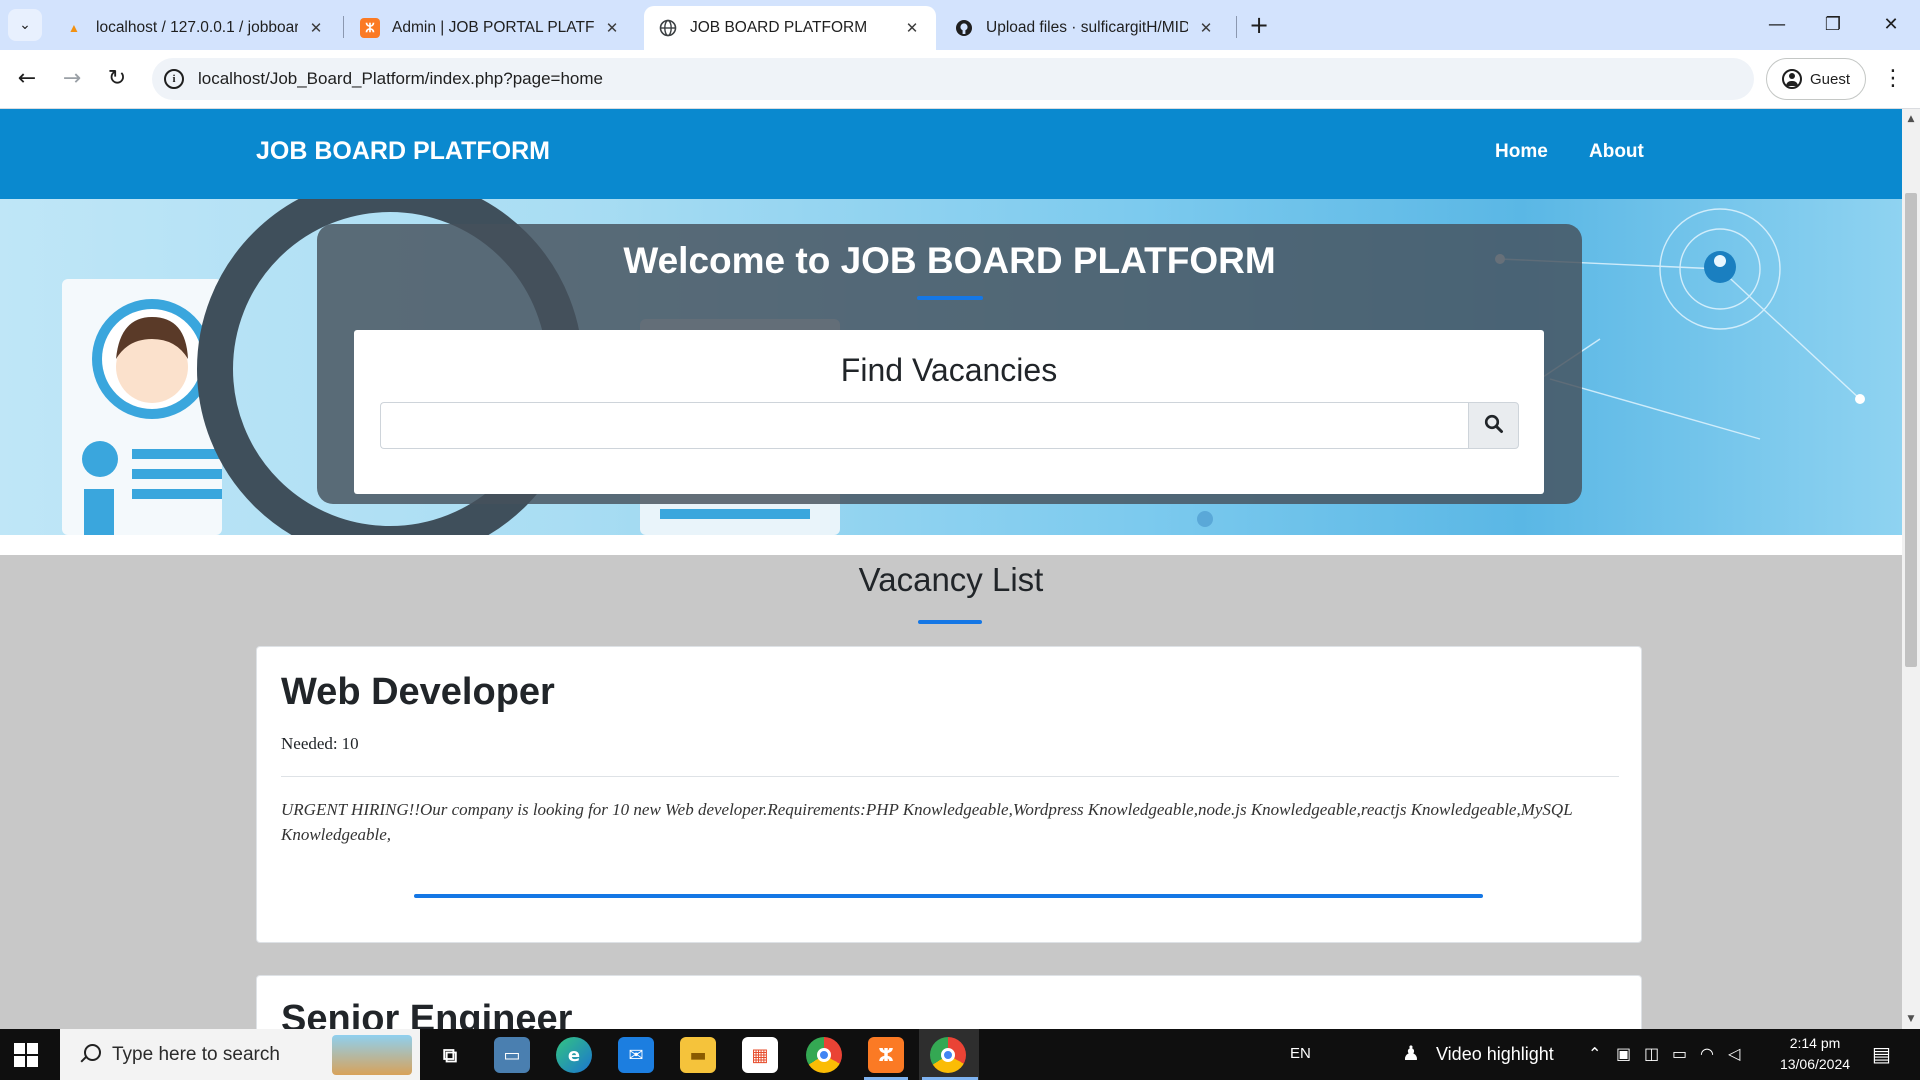  Describe the element at coordinates (668, 28) in the screenshot. I see `globe-icon` at that location.